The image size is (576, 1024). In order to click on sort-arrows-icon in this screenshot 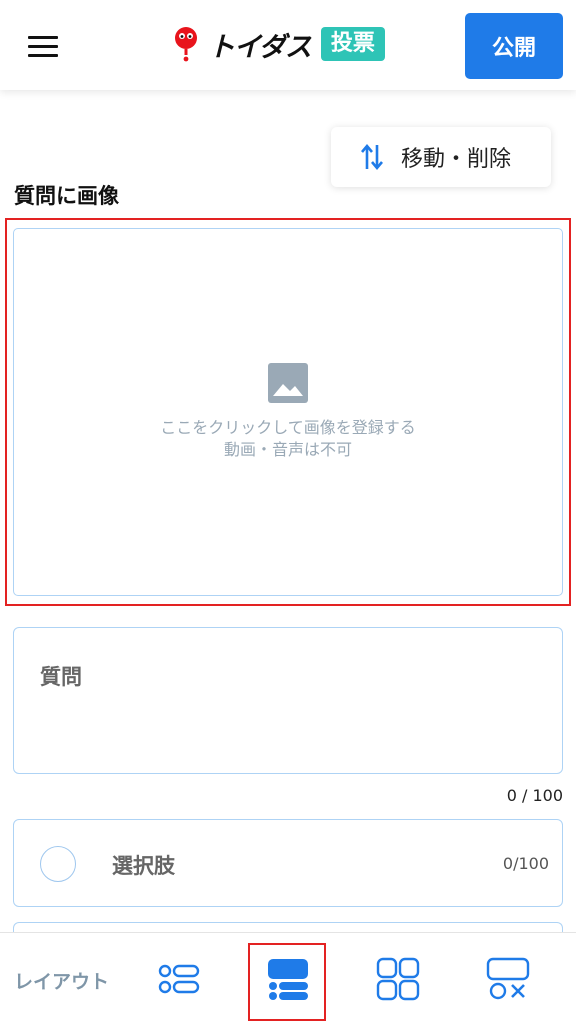, I will do `click(372, 157)`.